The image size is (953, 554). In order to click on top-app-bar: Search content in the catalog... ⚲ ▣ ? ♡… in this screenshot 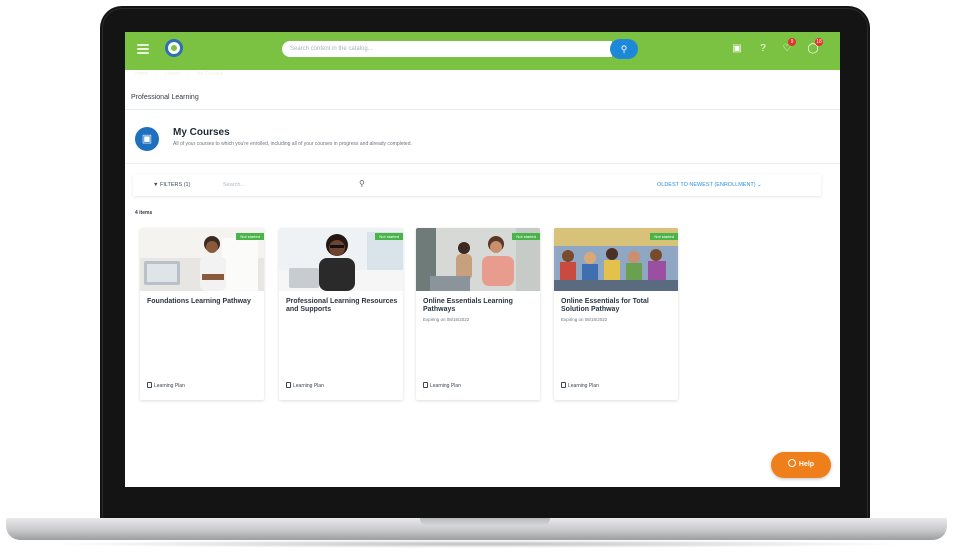, I will do `click(482, 54)`.